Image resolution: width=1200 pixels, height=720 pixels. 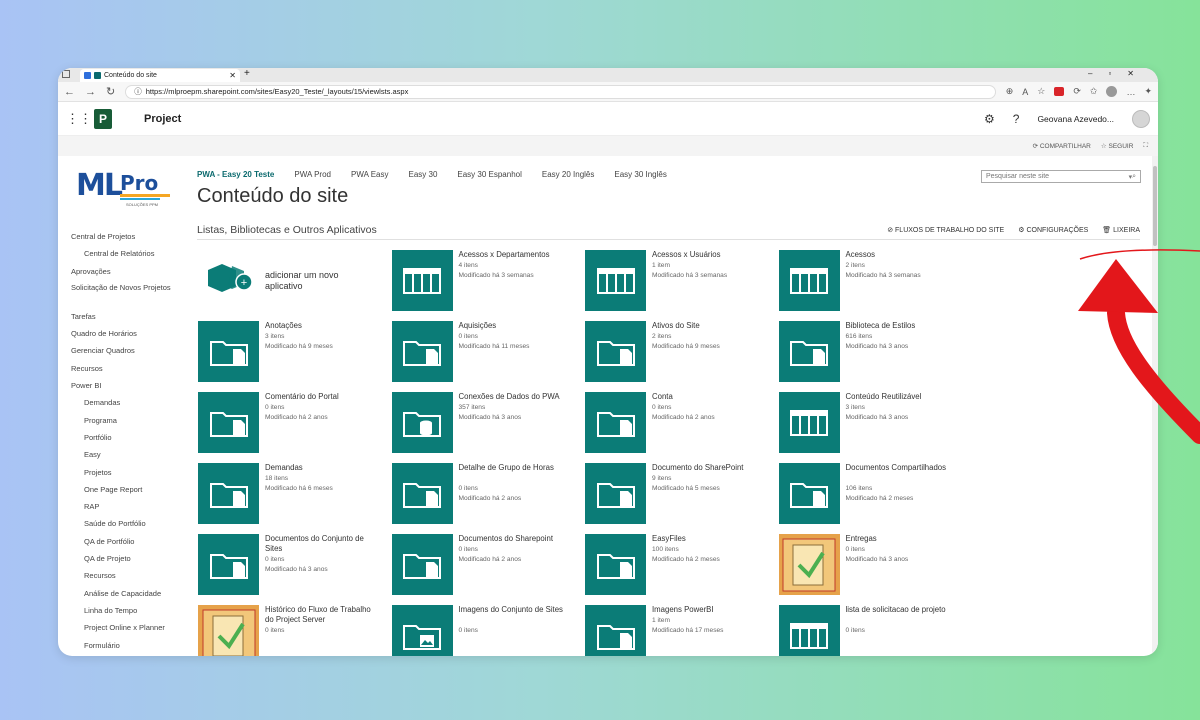 I want to click on app-tile: Entregas 0 itens Modificado há 3 anos, so click(x=873, y=565).